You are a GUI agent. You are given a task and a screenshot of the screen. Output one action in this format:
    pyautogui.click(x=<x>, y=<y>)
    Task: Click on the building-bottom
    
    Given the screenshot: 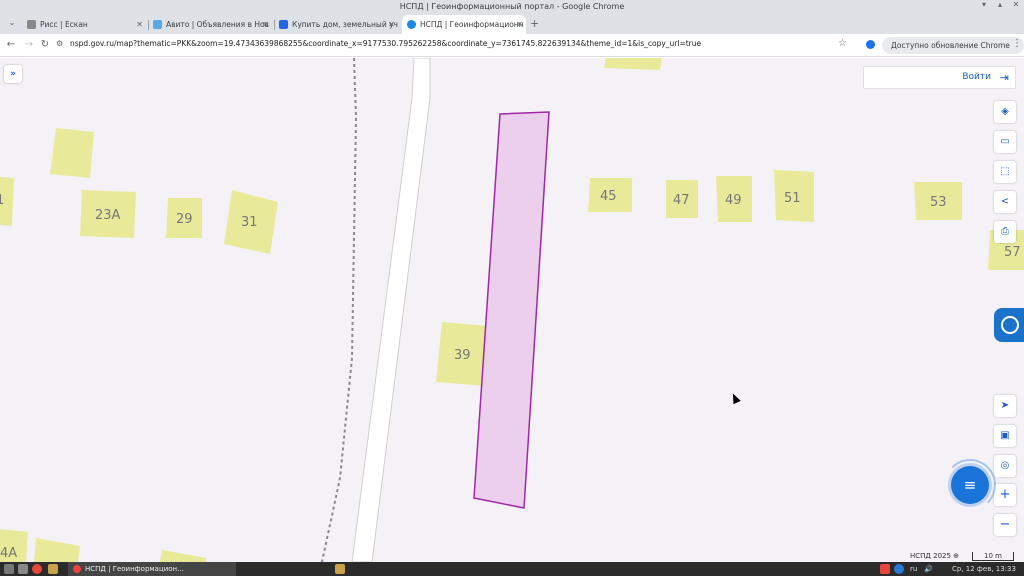 What is the action you would take?
    pyautogui.click(x=57, y=550)
    